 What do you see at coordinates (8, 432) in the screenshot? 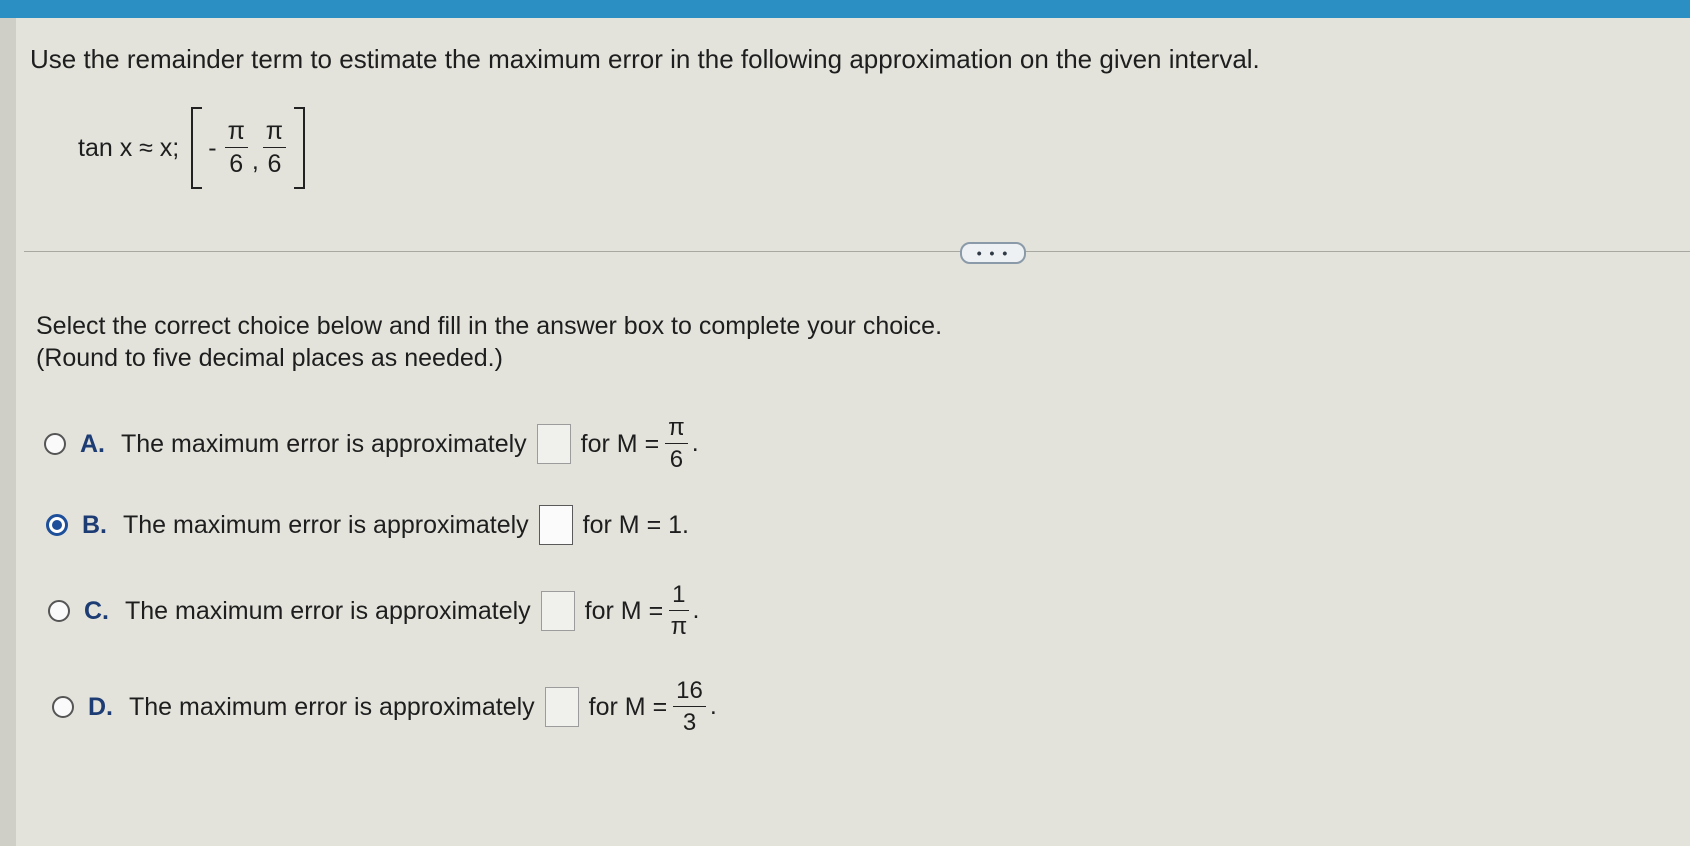
I see `left-edge` at bounding box center [8, 432].